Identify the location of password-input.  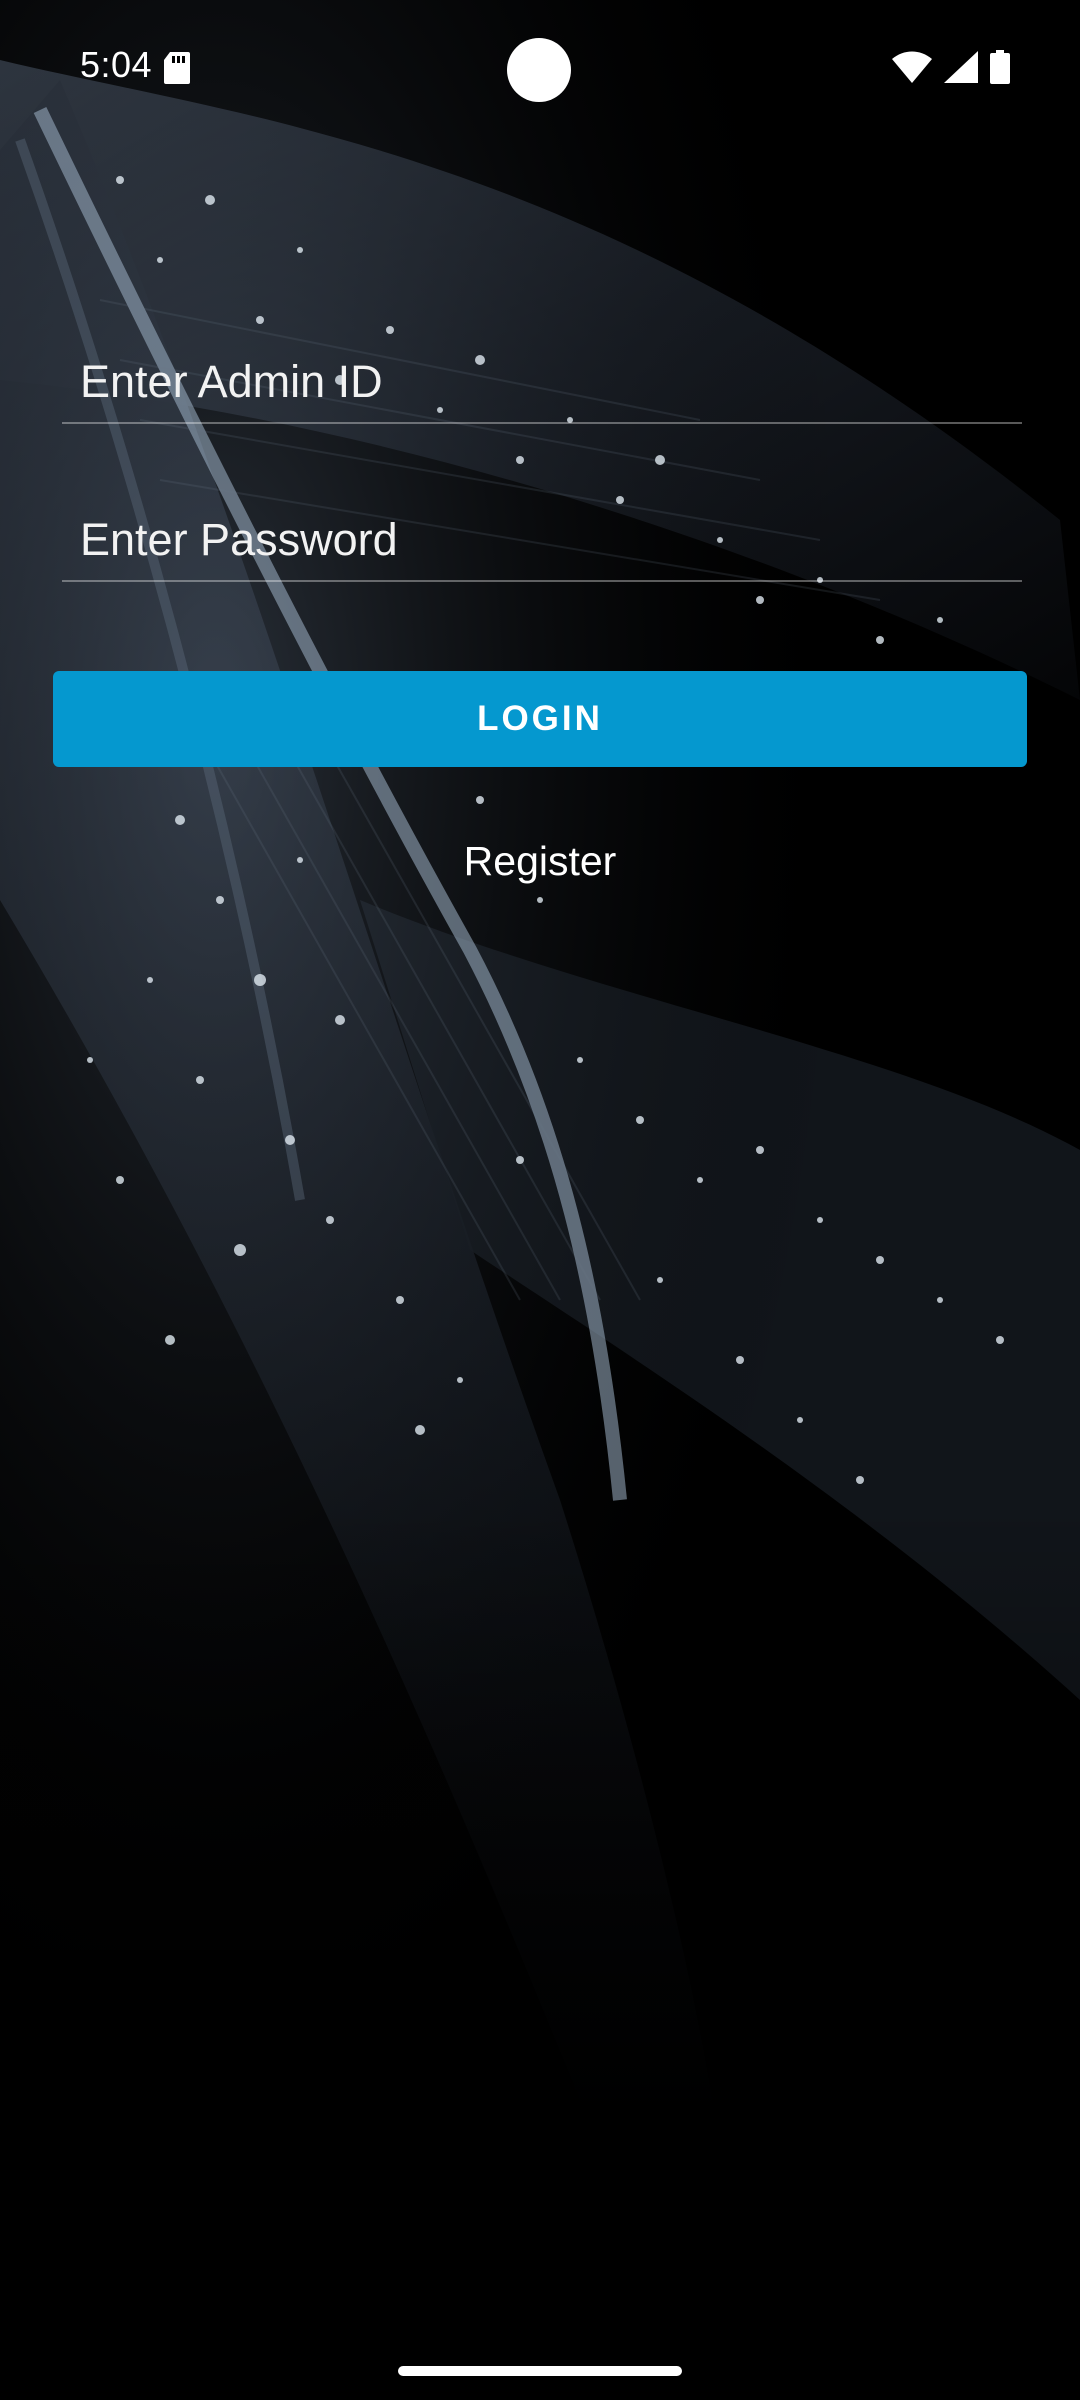
(542, 540).